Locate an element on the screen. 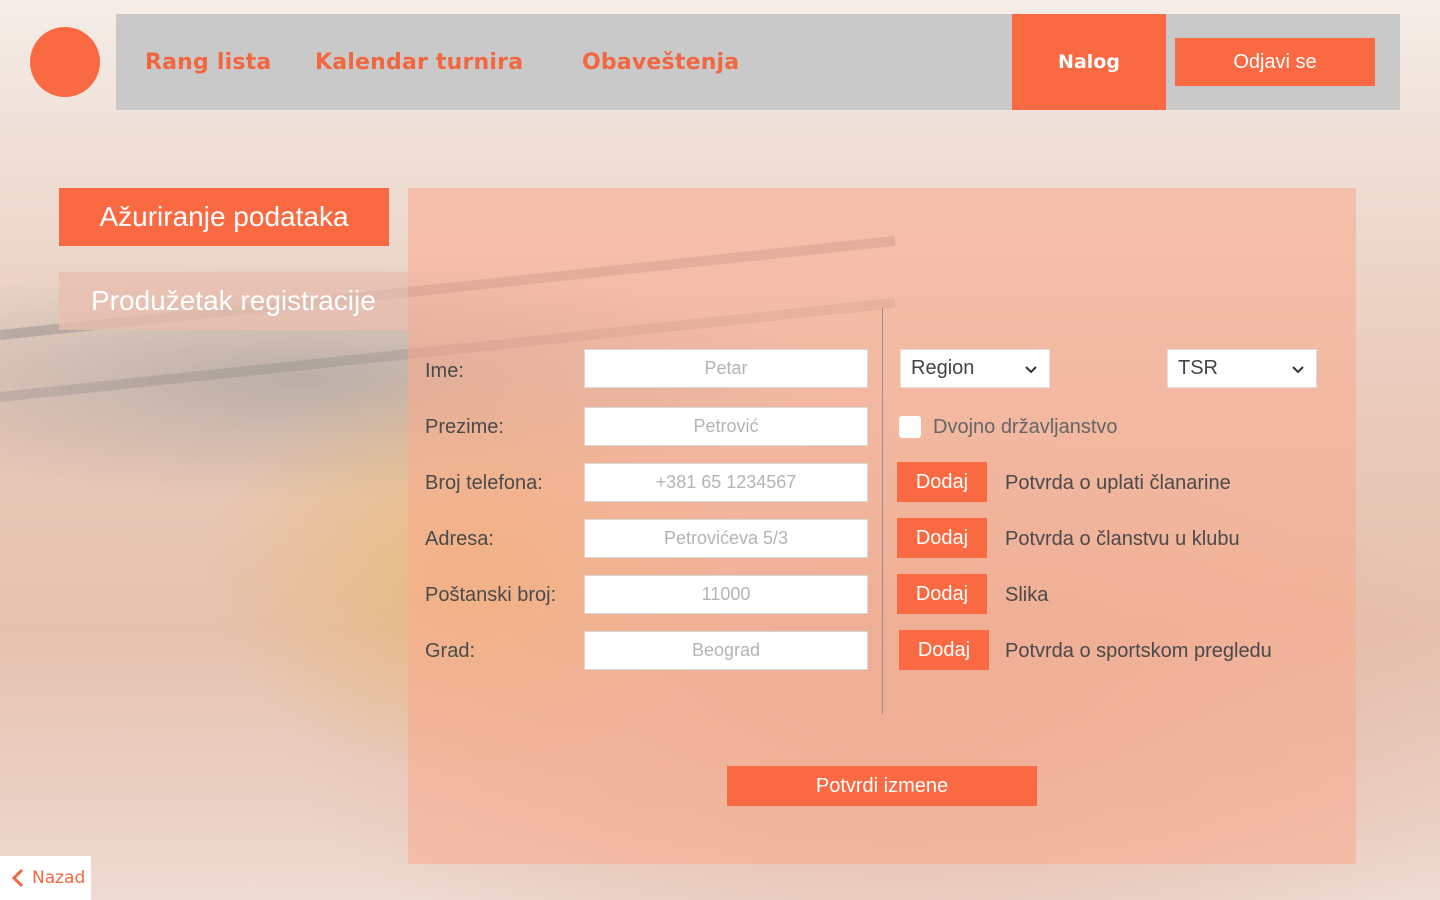  dual-citizenship-checkbox is located at coordinates (910, 427).